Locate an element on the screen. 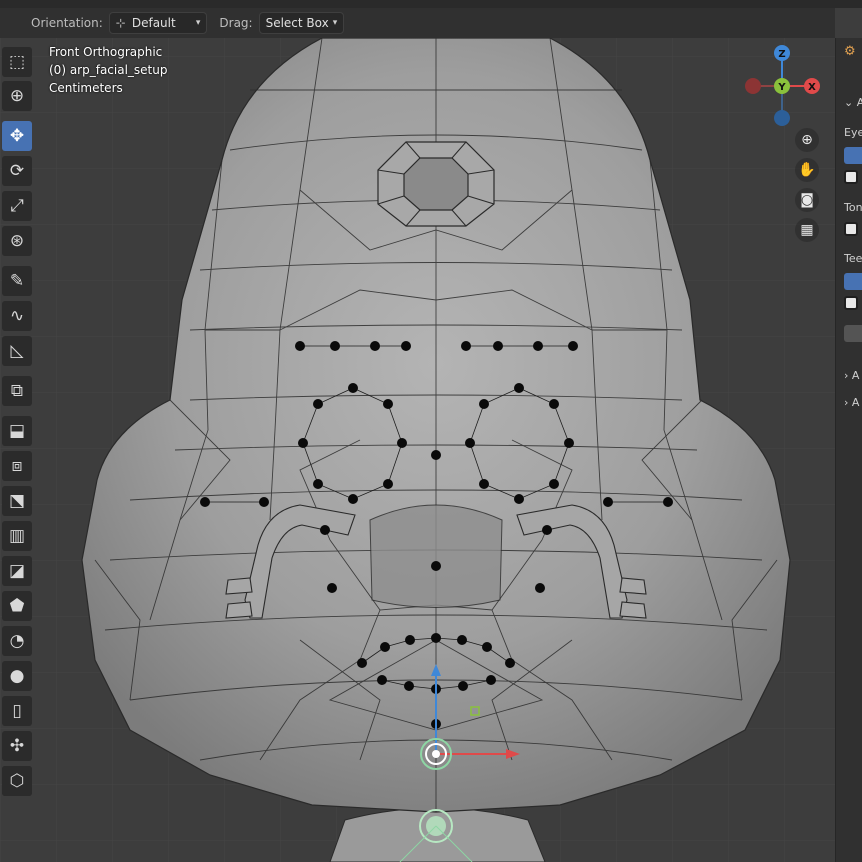 This screenshot has height=862, width=862. octagon-ring is located at coordinates (436, 184).